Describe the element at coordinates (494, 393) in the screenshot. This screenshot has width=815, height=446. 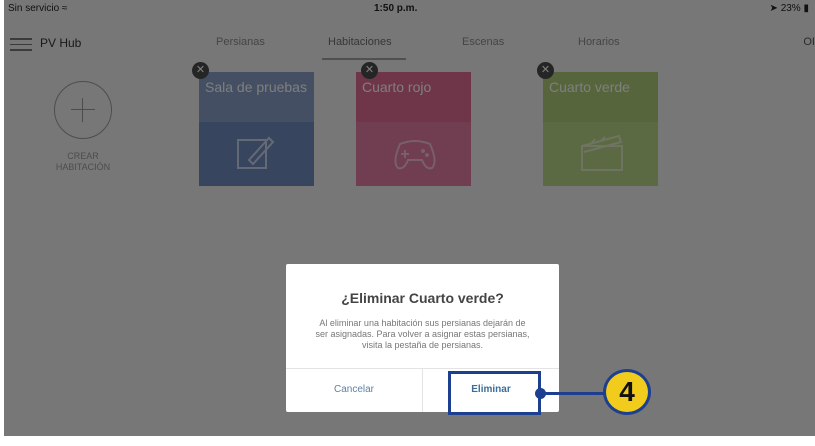
I see `callout-highlight-box` at that location.